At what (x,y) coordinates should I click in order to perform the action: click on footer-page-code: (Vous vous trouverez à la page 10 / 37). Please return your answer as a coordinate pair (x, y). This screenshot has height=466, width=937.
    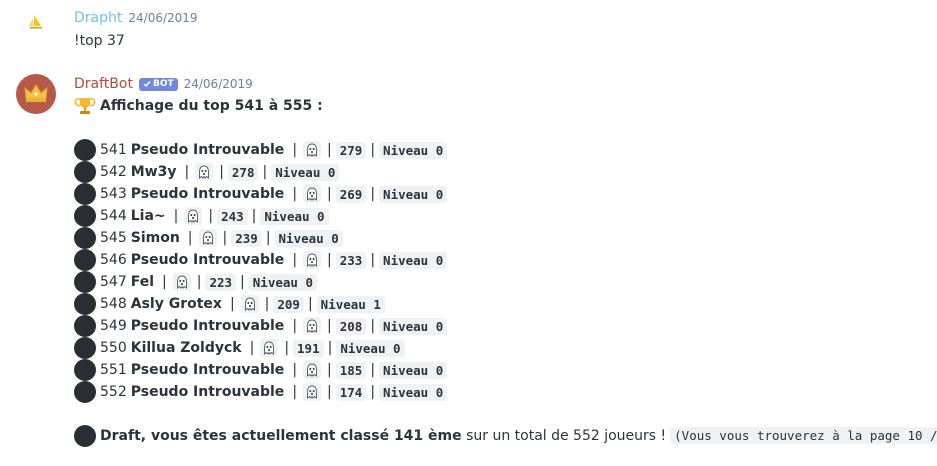
    Looking at the image, I should click on (803, 435).